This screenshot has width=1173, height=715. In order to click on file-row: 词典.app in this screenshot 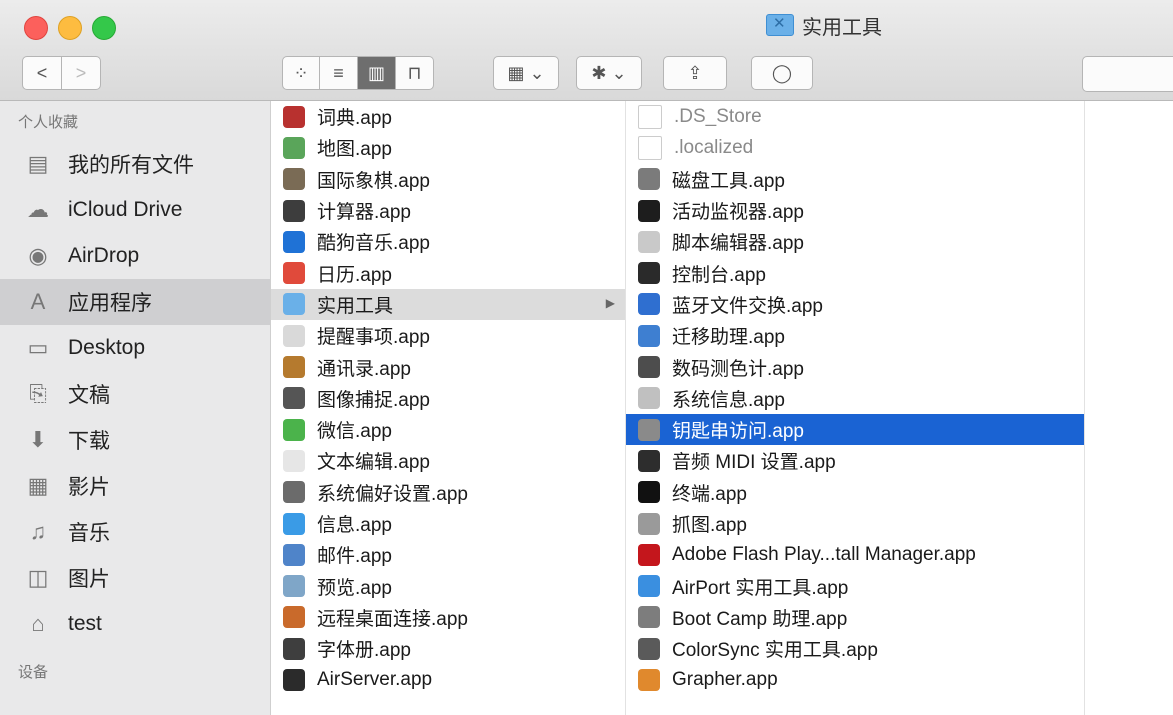, I will do `click(448, 116)`.